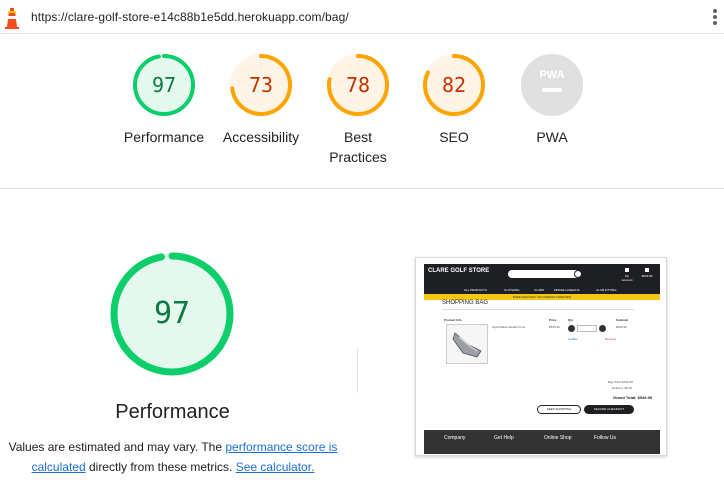 The height and width of the screenshot is (494, 724). I want to click on thumb-bag-icon: $549.99, so click(647, 274).